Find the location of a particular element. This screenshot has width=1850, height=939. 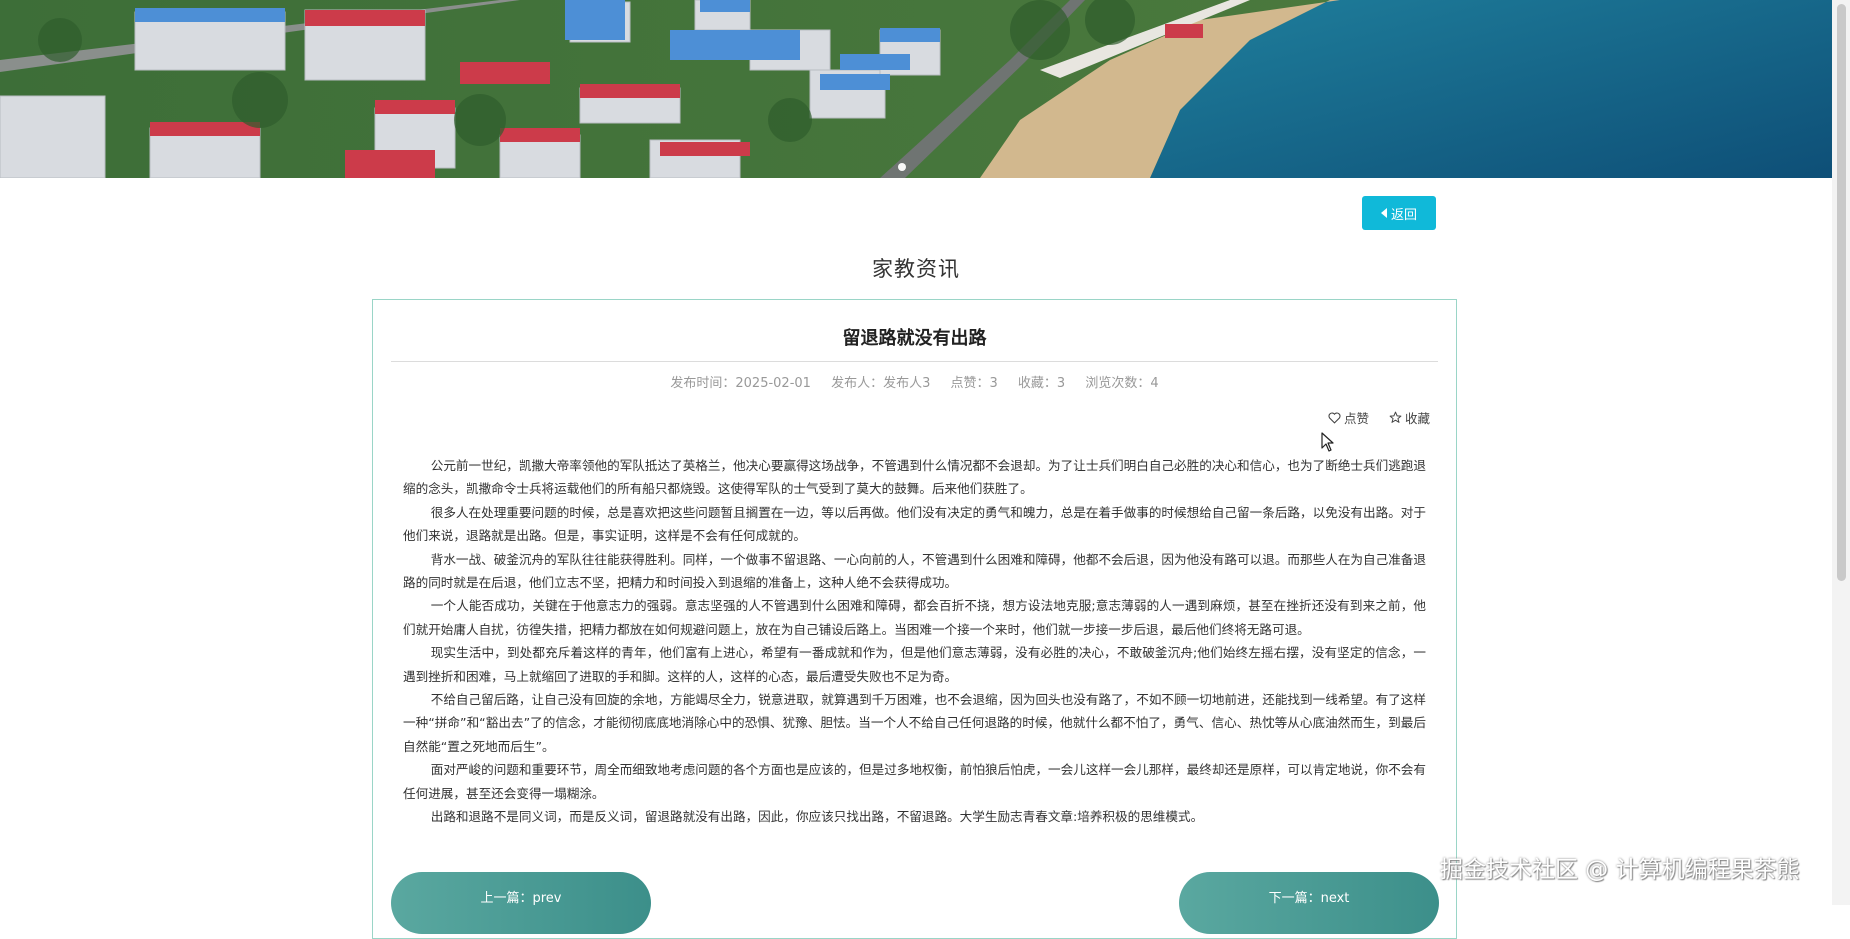

article-actions: 点赞 收藏 is located at coordinates (1379, 417).